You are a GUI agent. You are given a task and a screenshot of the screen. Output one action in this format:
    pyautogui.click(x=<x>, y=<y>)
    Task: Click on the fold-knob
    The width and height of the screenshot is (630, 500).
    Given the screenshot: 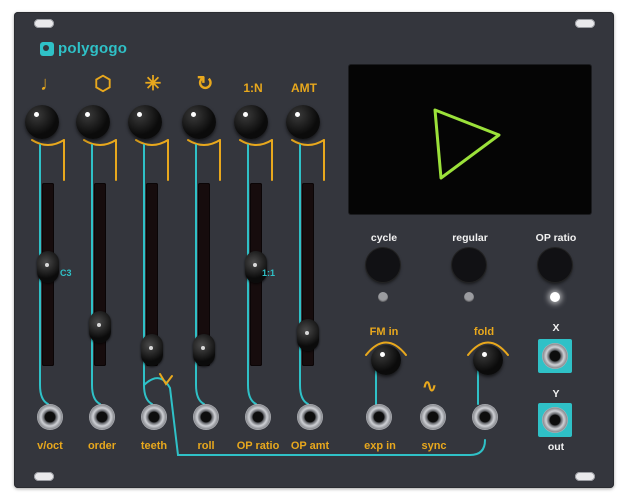 What is the action you would take?
    pyautogui.click(x=488, y=360)
    